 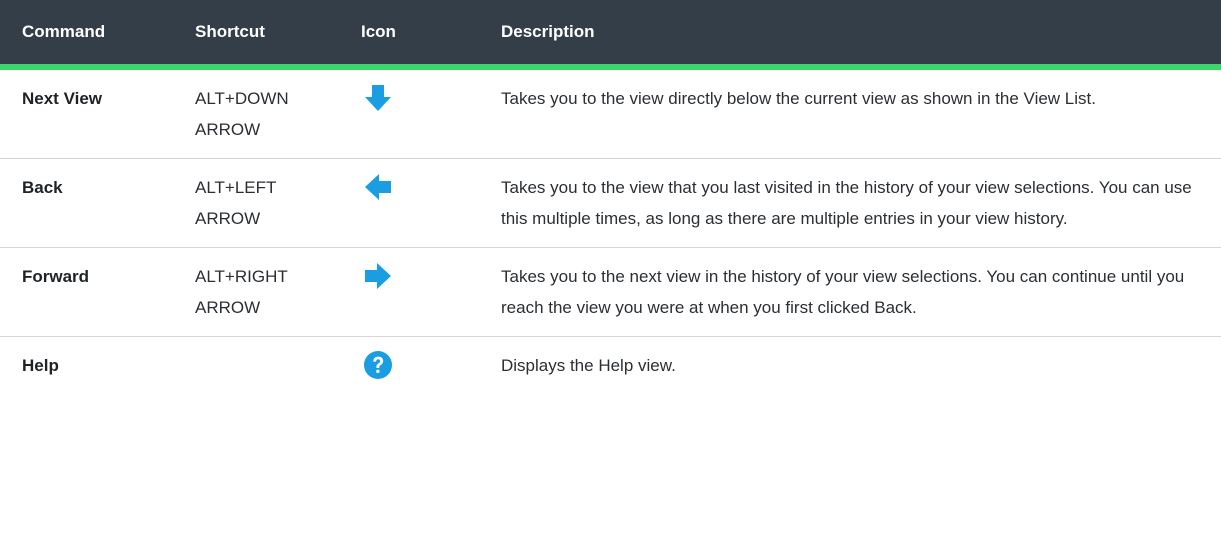 What do you see at coordinates (378, 365) in the screenshot?
I see `help-icon` at bounding box center [378, 365].